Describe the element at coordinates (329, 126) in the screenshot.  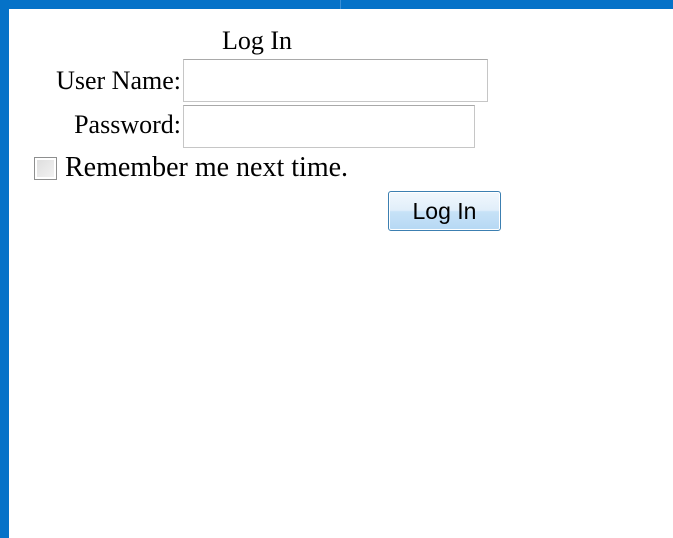
I see `password-input` at that location.